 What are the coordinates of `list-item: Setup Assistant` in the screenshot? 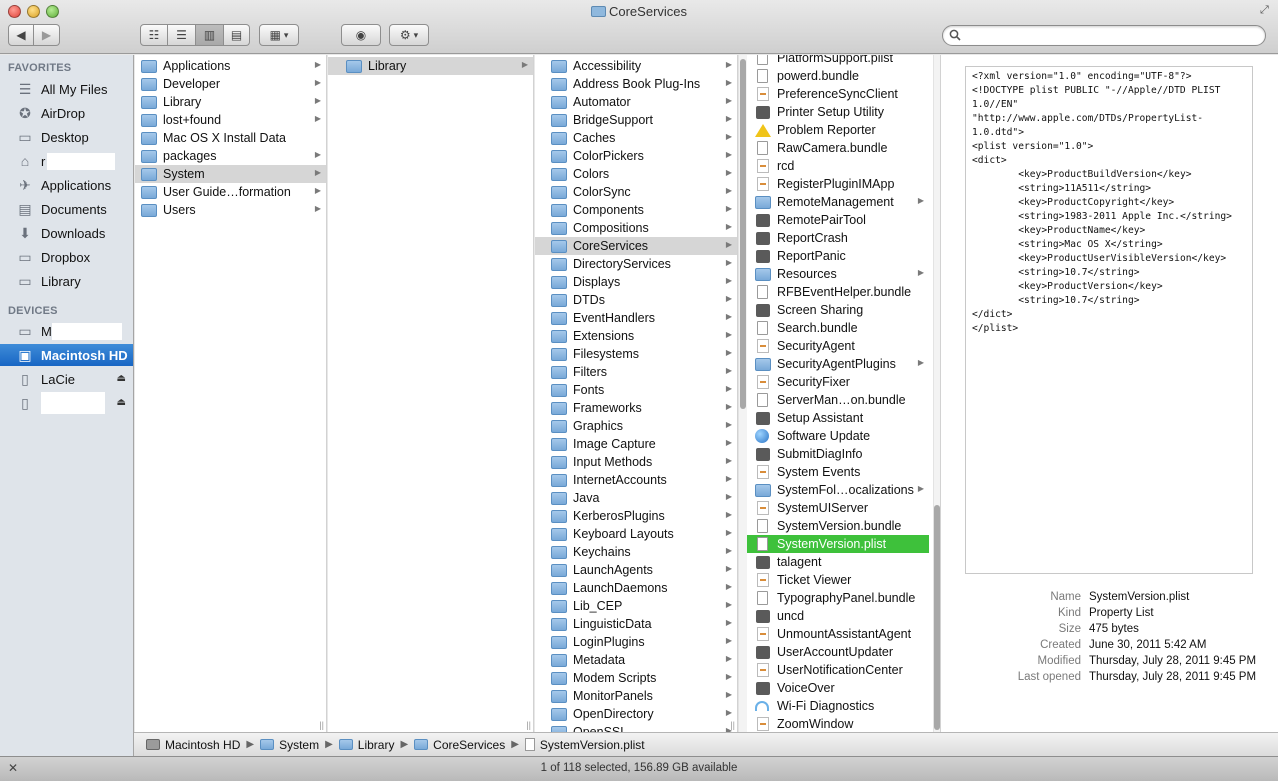 It's located at (834, 418).